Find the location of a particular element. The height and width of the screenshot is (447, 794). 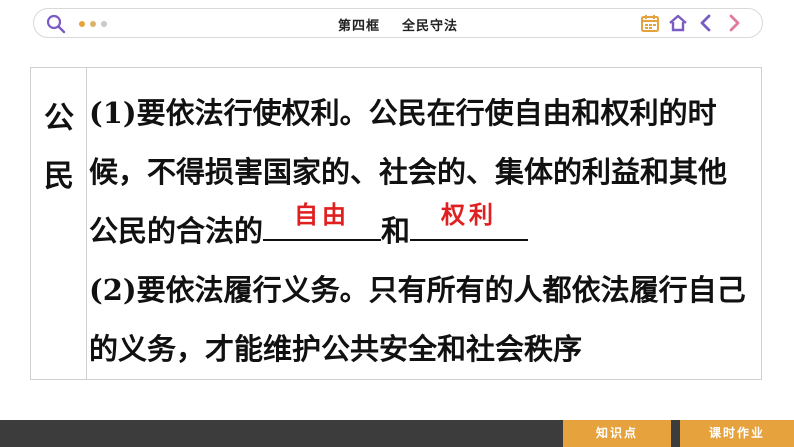

home-icon is located at coordinates (678, 23).